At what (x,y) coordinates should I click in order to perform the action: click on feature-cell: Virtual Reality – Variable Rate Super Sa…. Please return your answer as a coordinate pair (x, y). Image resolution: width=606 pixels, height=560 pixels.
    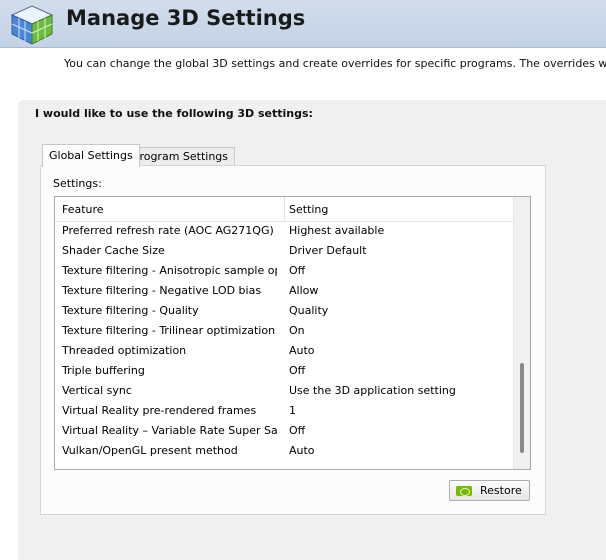
    Looking at the image, I should click on (169, 430).